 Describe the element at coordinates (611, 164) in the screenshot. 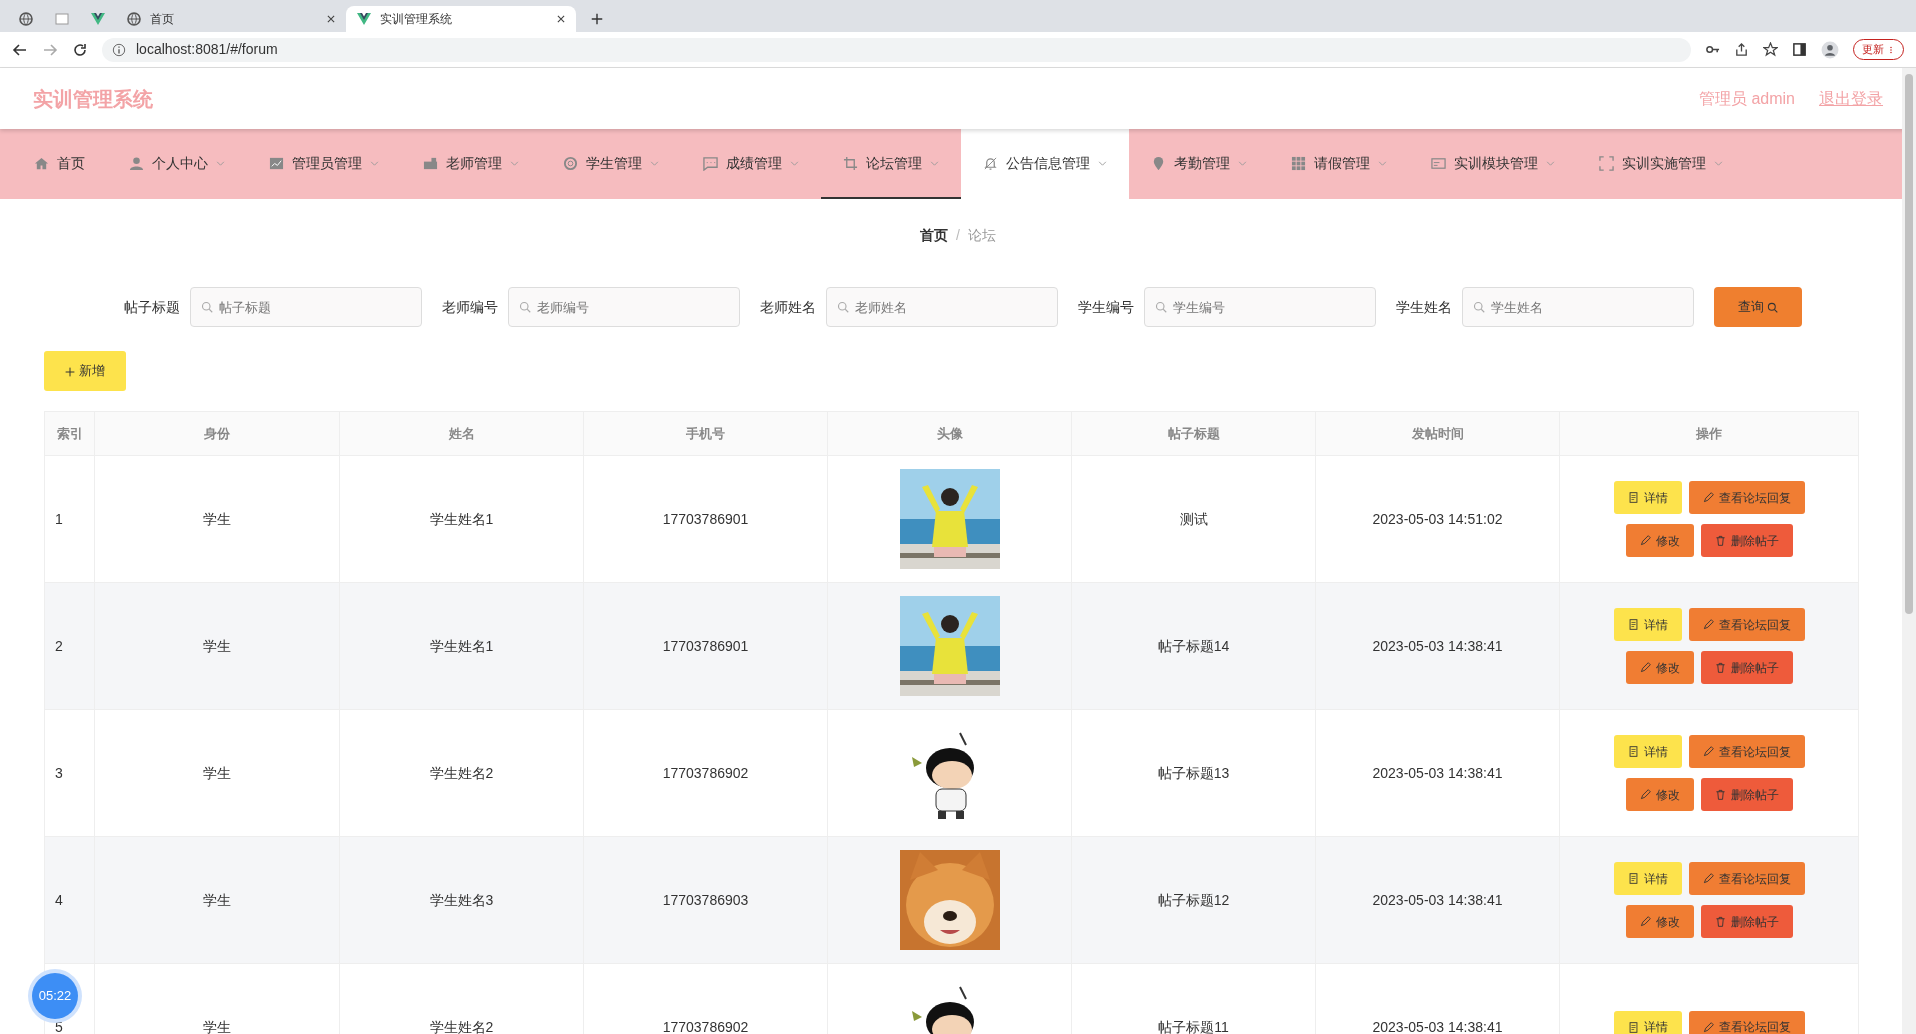

I see `nav-item: 学生管理` at that location.